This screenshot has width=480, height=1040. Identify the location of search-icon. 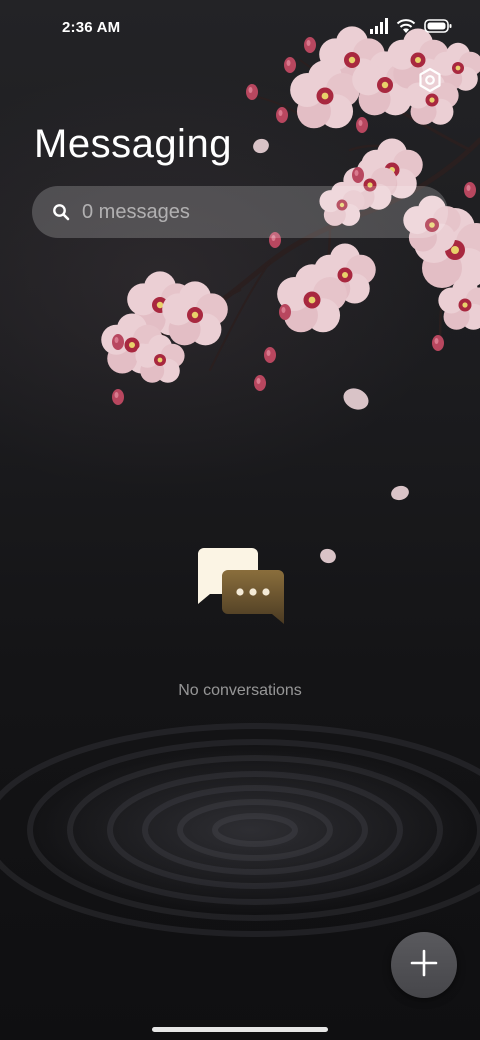
(61, 212).